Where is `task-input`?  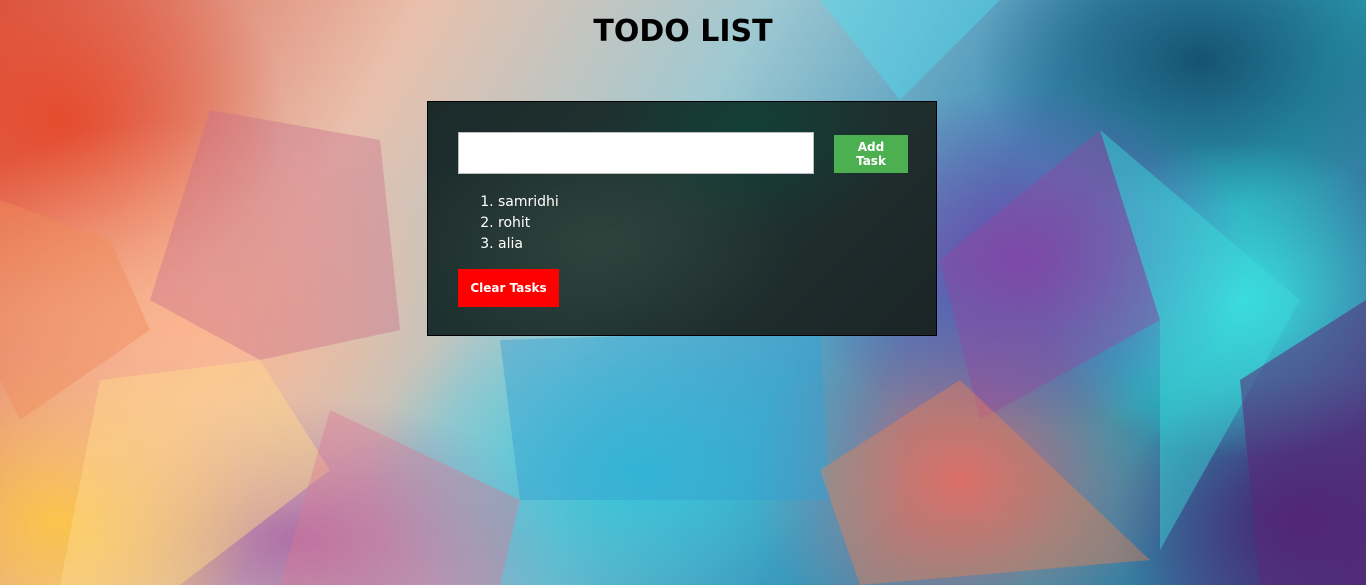
task-input is located at coordinates (636, 153).